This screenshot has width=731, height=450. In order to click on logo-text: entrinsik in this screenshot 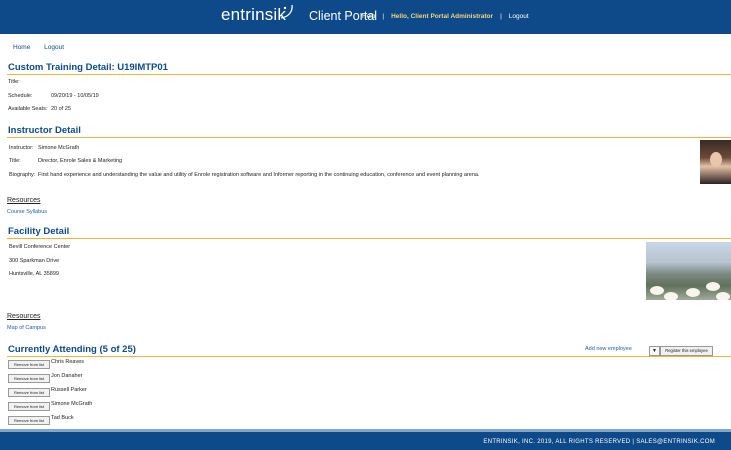, I will do `click(254, 14)`.